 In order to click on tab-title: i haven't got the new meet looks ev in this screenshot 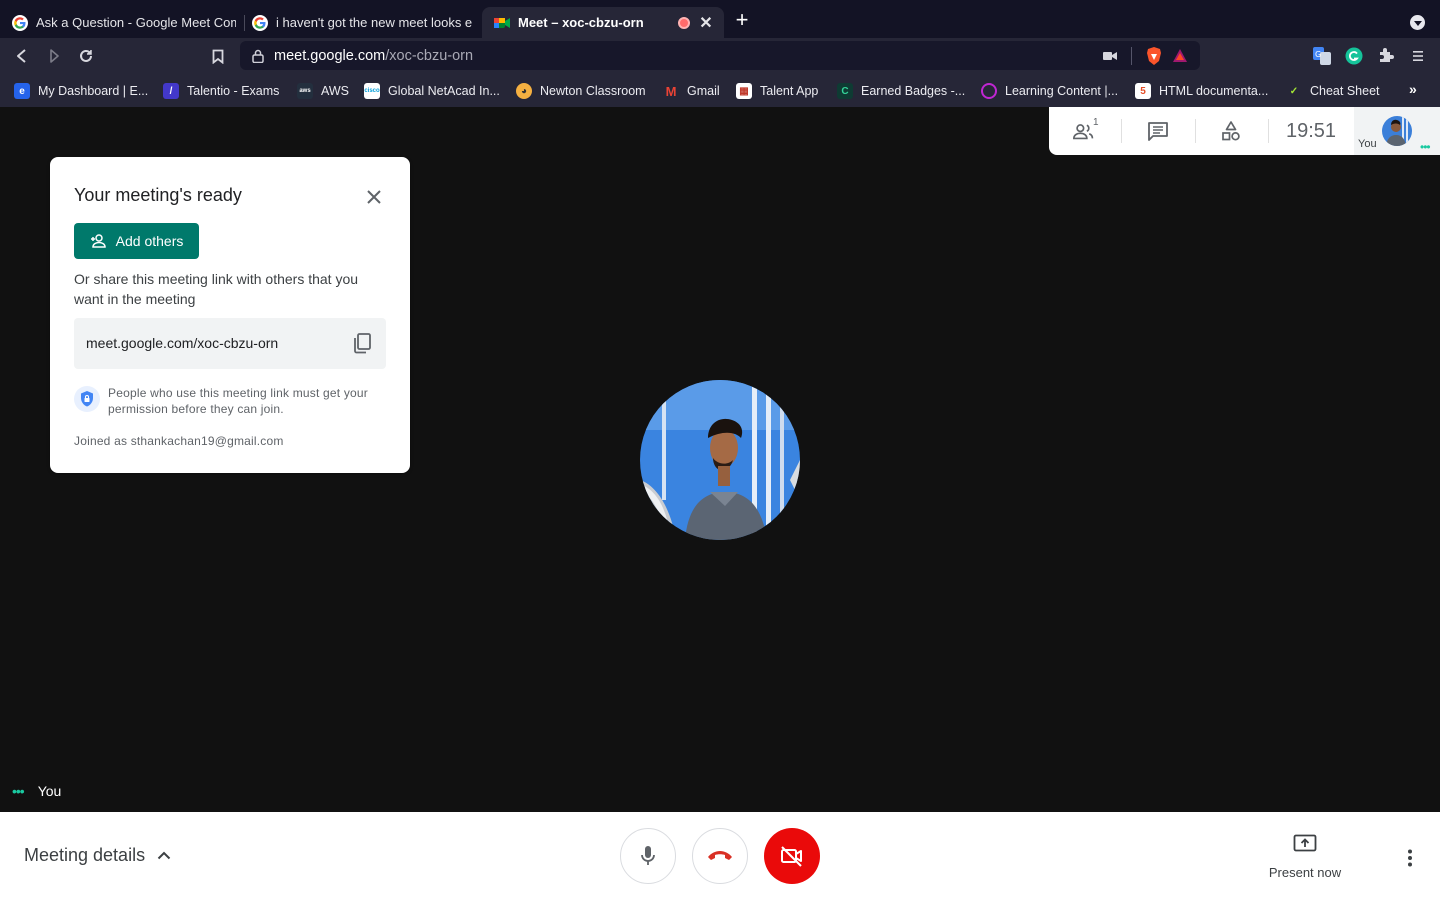, I will do `click(374, 22)`.